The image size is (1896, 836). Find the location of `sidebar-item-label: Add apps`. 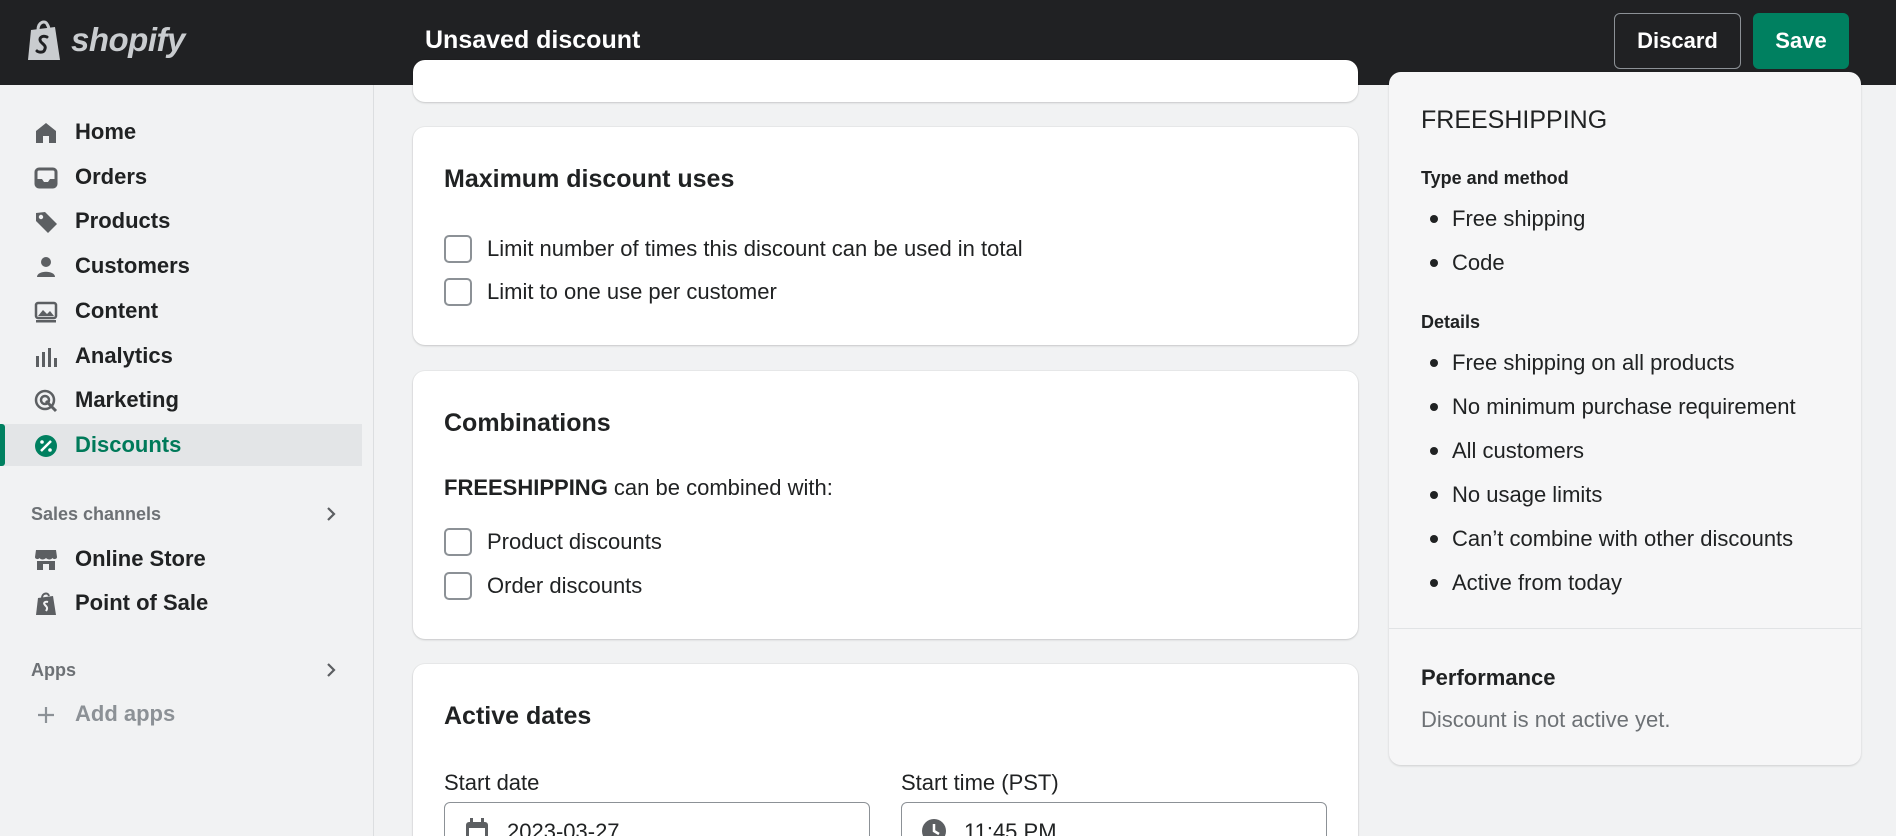

sidebar-item-label: Add apps is located at coordinates (125, 713).